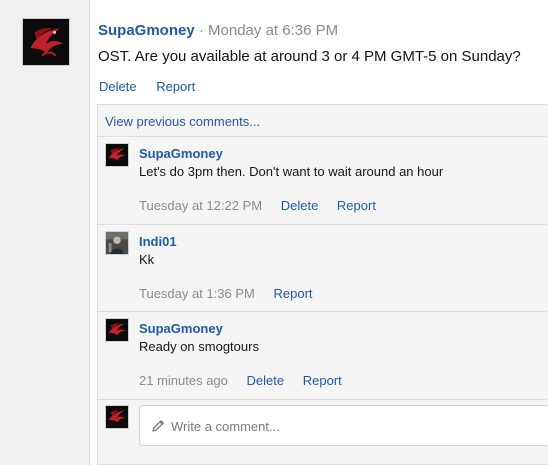 The height and width of the screenshot is (465, 548). I want to click on comment-username: Indi01, so click(158, 241).